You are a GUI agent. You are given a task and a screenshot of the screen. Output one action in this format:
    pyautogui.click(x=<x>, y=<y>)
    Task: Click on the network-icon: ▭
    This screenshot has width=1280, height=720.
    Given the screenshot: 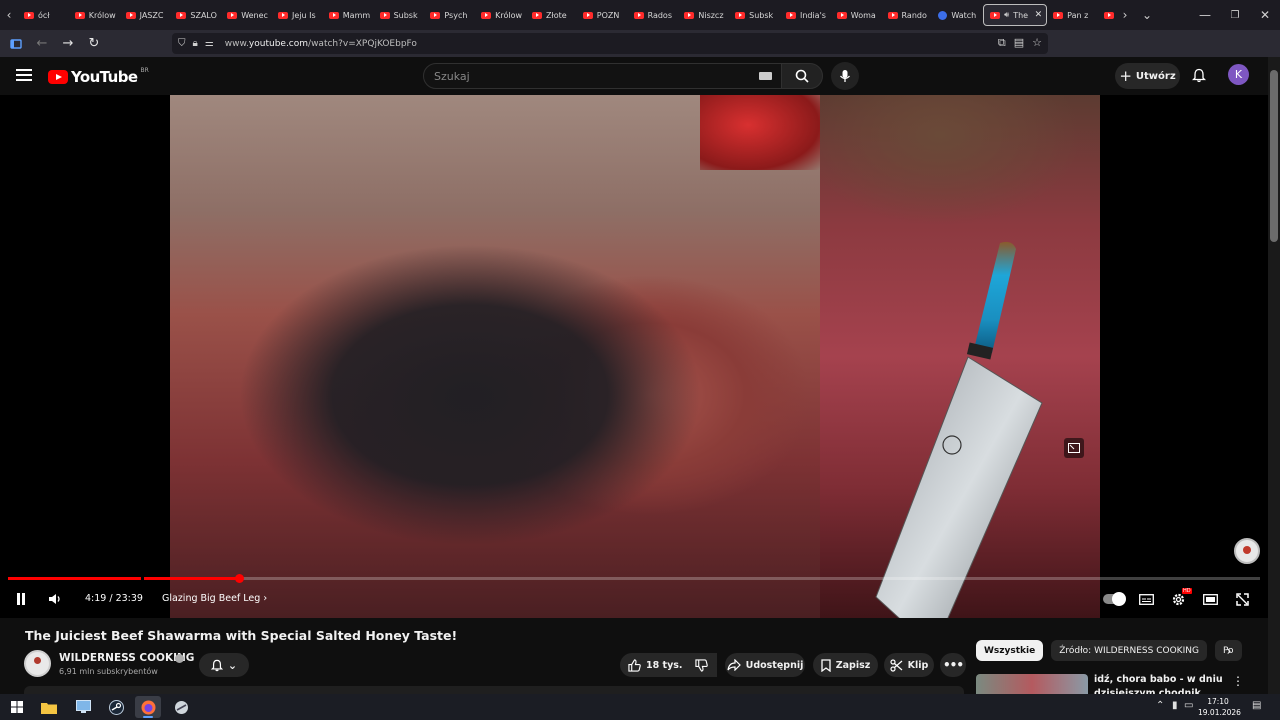 What is the action you would take?
    pyautogui.click(x=1188, y=705)
    